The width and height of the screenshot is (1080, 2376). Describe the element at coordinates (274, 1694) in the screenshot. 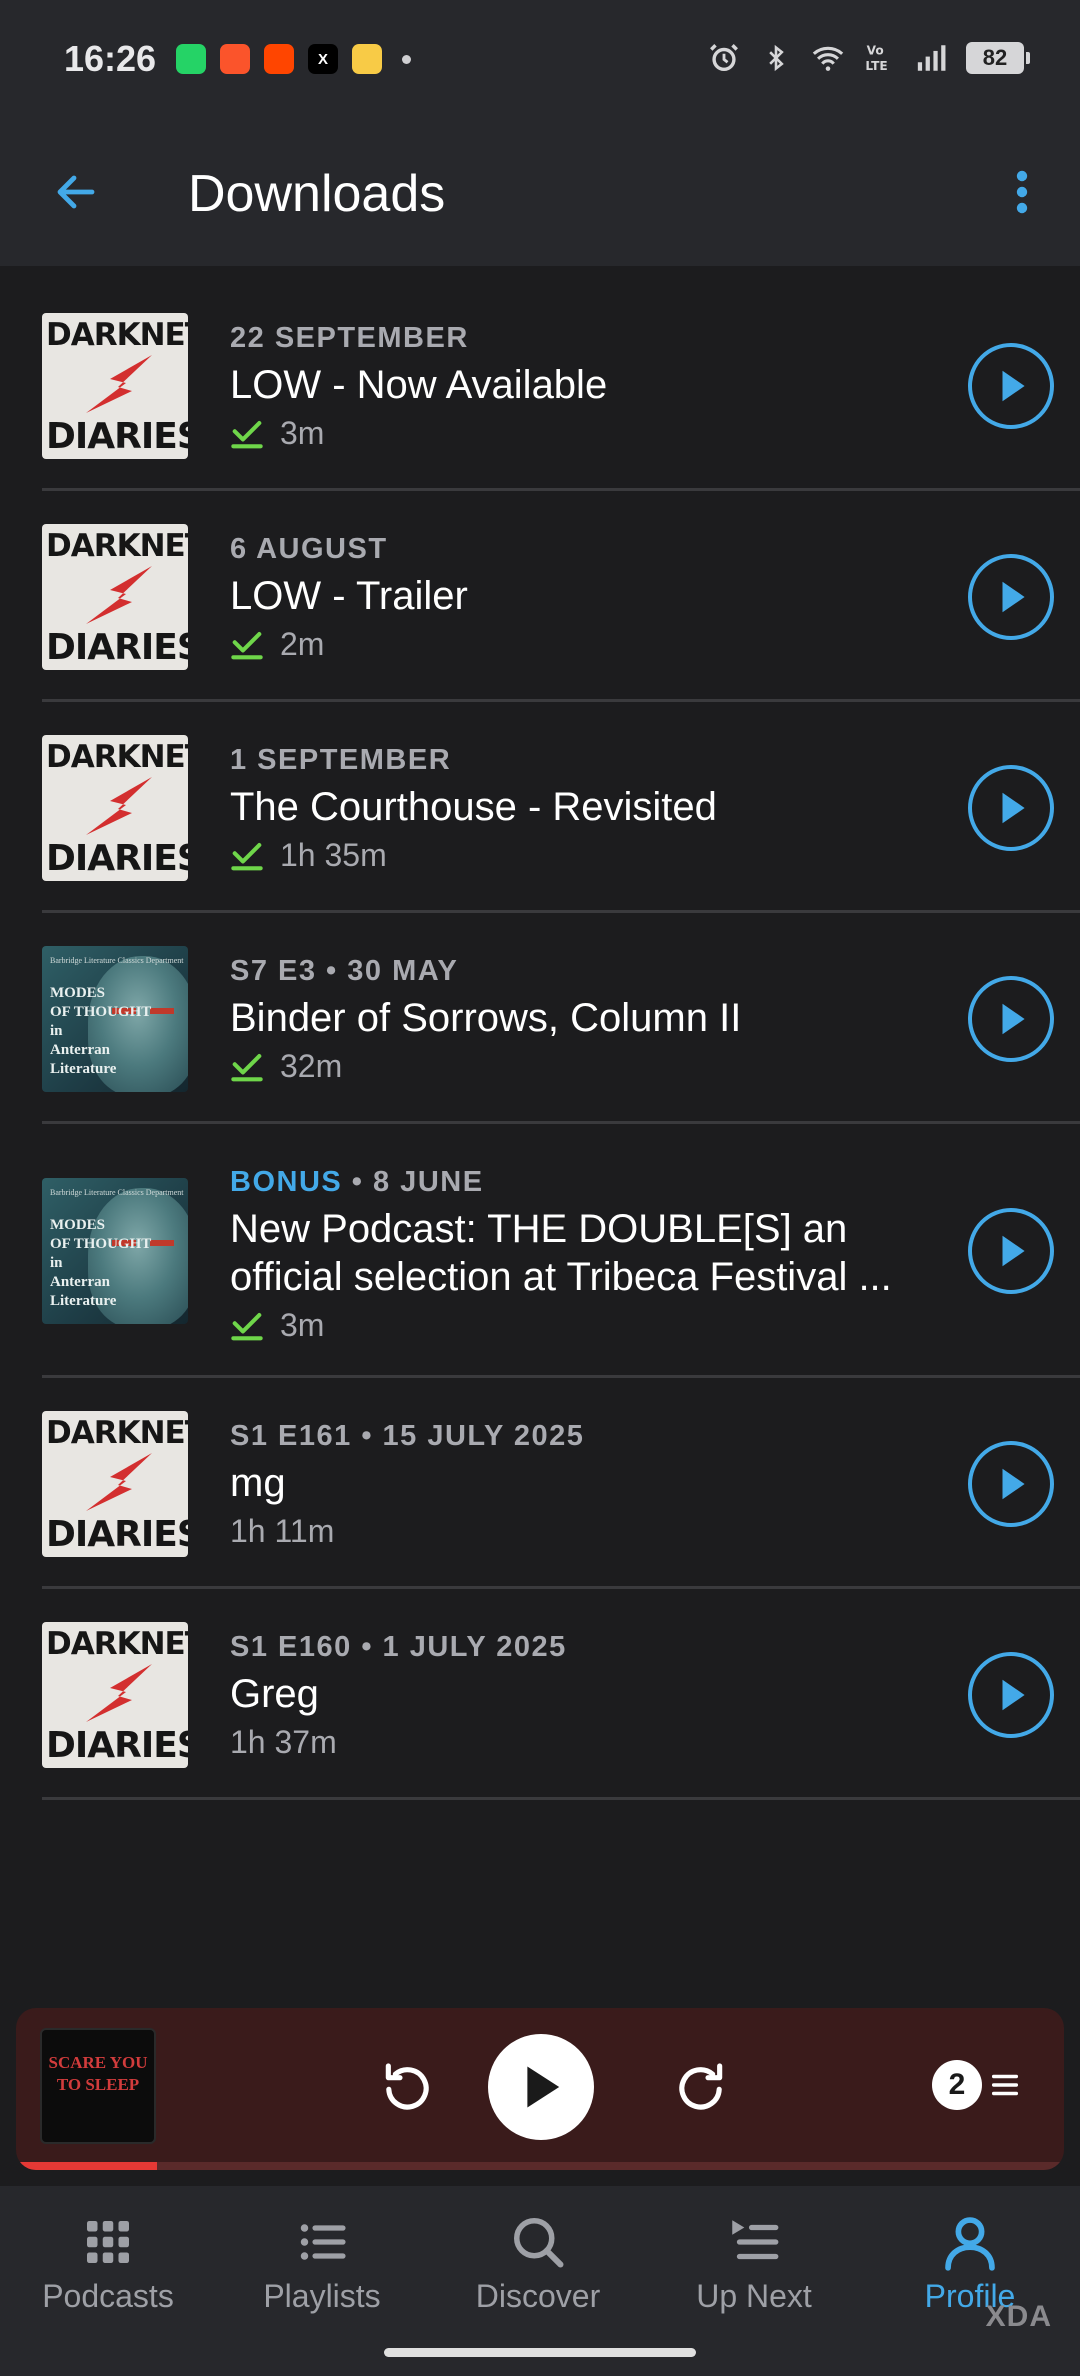

I see `episode-title: Greg` at that location.